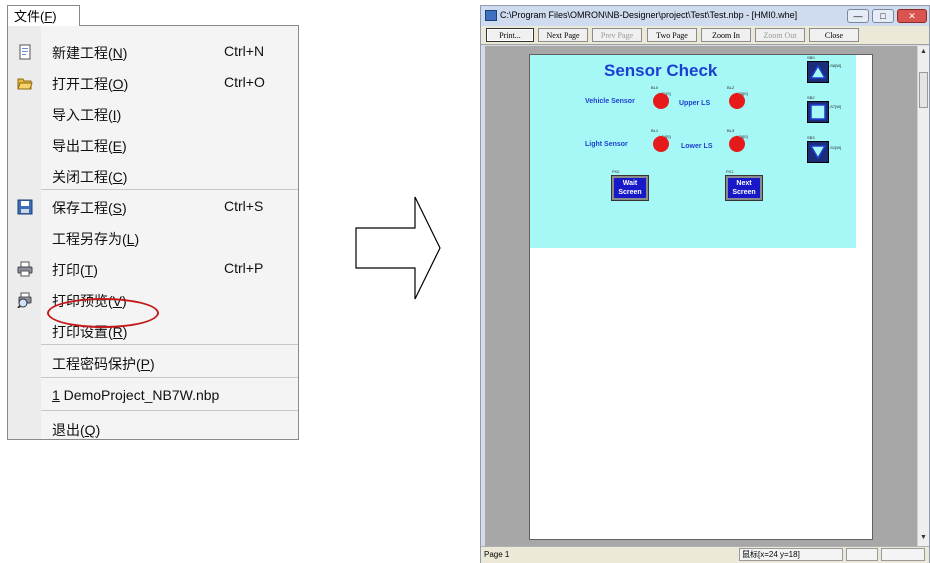 The image size is (930, 563). I want to click on menu-item-key: P, so click(145, 364).